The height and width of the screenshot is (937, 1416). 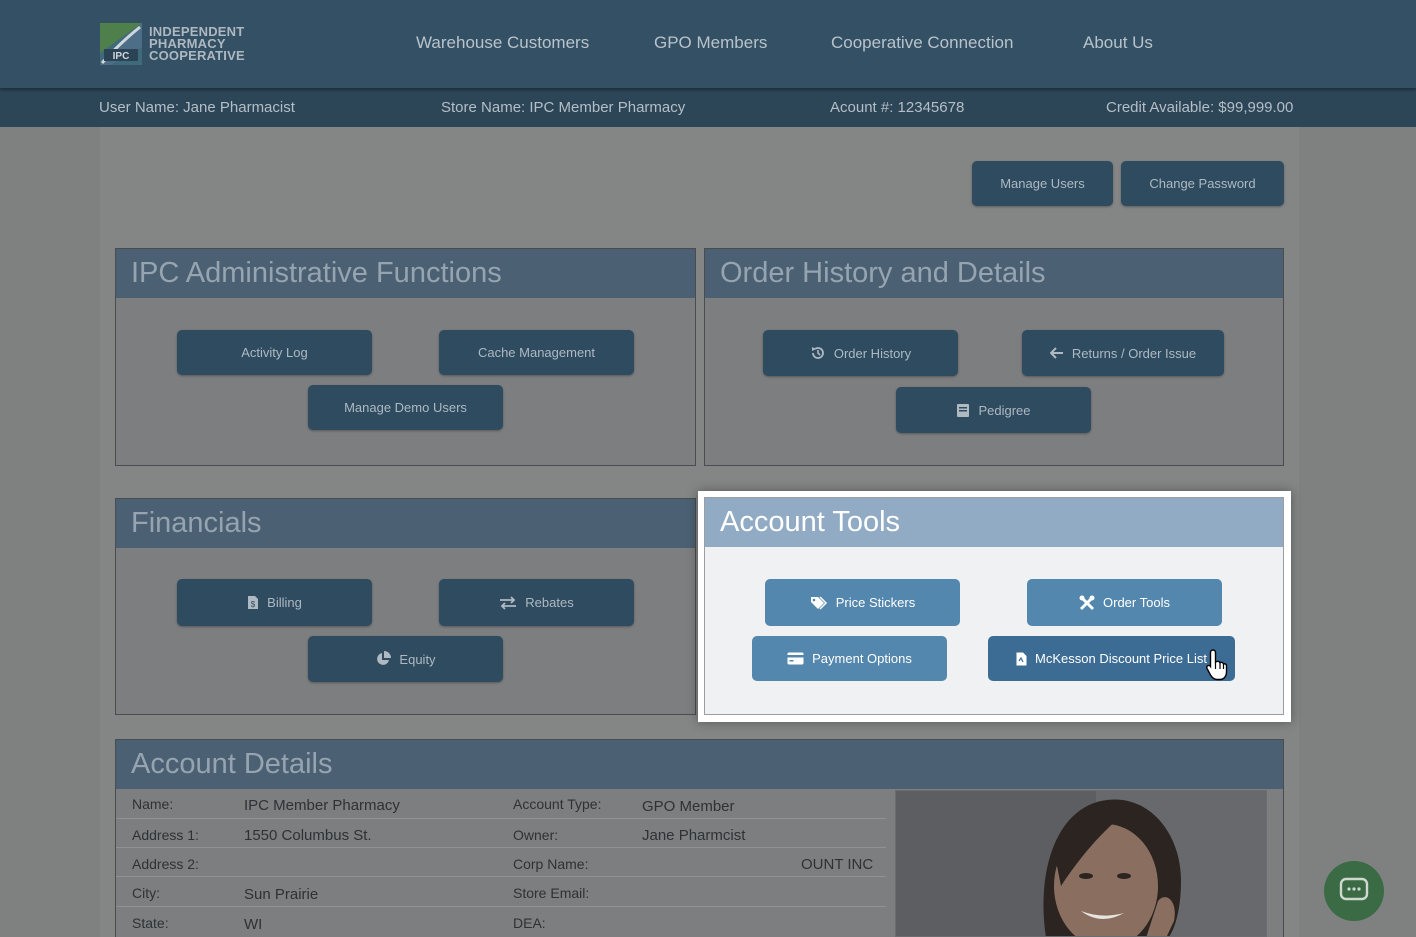 I want to click on manage-demo-users-button: Manage Demo Users, so click(x=405, y=407).